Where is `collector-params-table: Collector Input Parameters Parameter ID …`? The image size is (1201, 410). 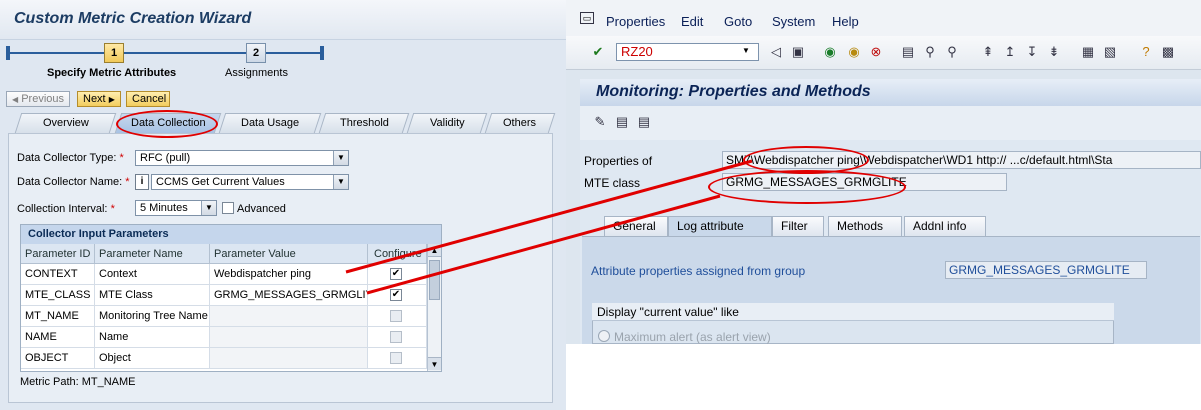 collector-params-table: Collector Input Parameters Parameter ID … is located at coordinates (231, 298).